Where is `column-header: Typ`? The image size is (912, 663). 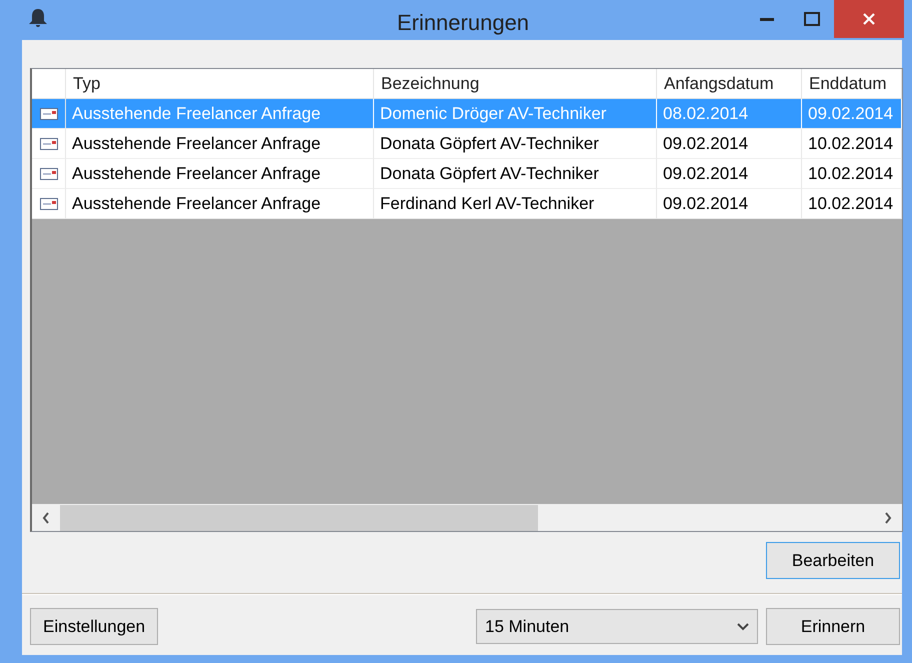 column-header: Typ is located at coordinates (220, 84).